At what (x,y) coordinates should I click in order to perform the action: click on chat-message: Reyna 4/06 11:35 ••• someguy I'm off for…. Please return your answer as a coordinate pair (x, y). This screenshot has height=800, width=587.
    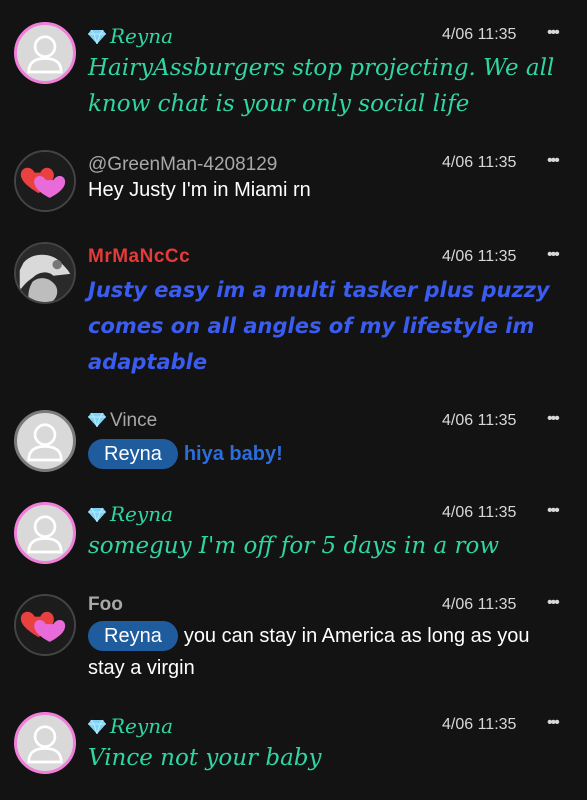
    Looking at the image, I should click on (293, 535).